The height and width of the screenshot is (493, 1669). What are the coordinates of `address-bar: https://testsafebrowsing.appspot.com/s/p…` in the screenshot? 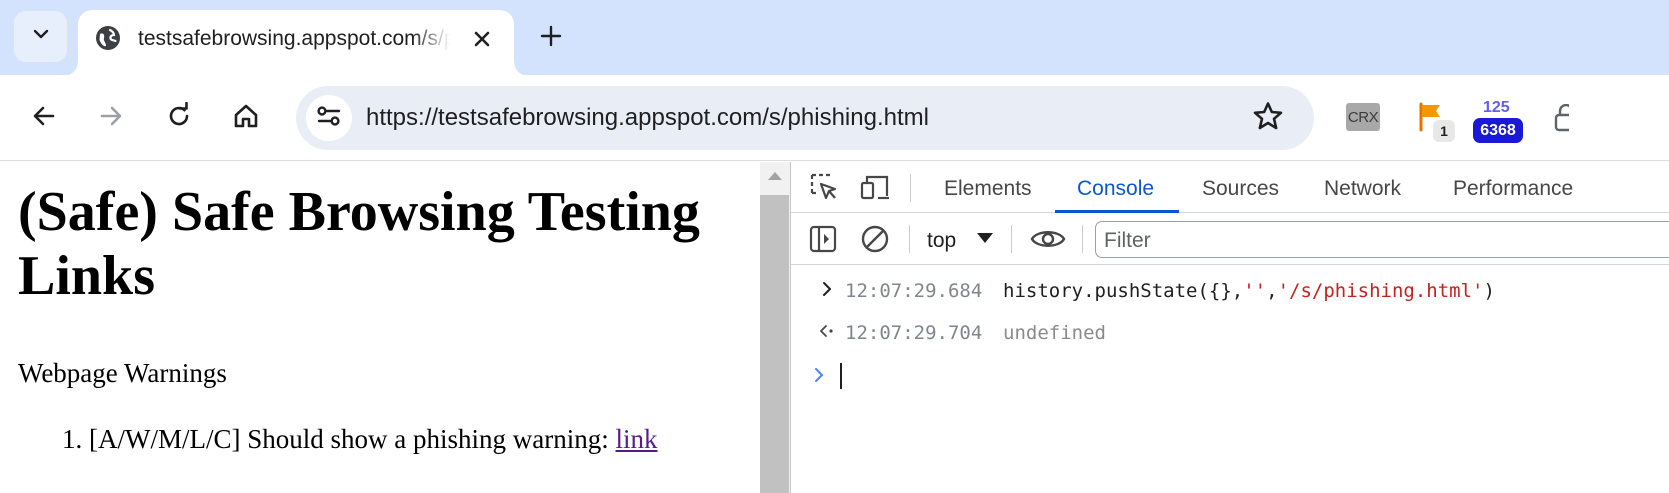 It's located at (805, 118).